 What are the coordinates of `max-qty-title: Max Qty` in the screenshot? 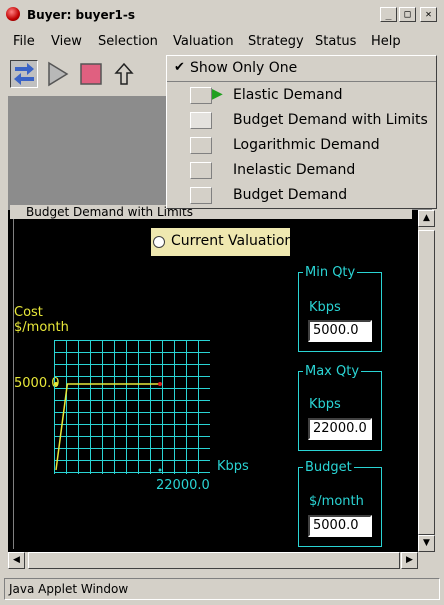 It's located at (332, 371).